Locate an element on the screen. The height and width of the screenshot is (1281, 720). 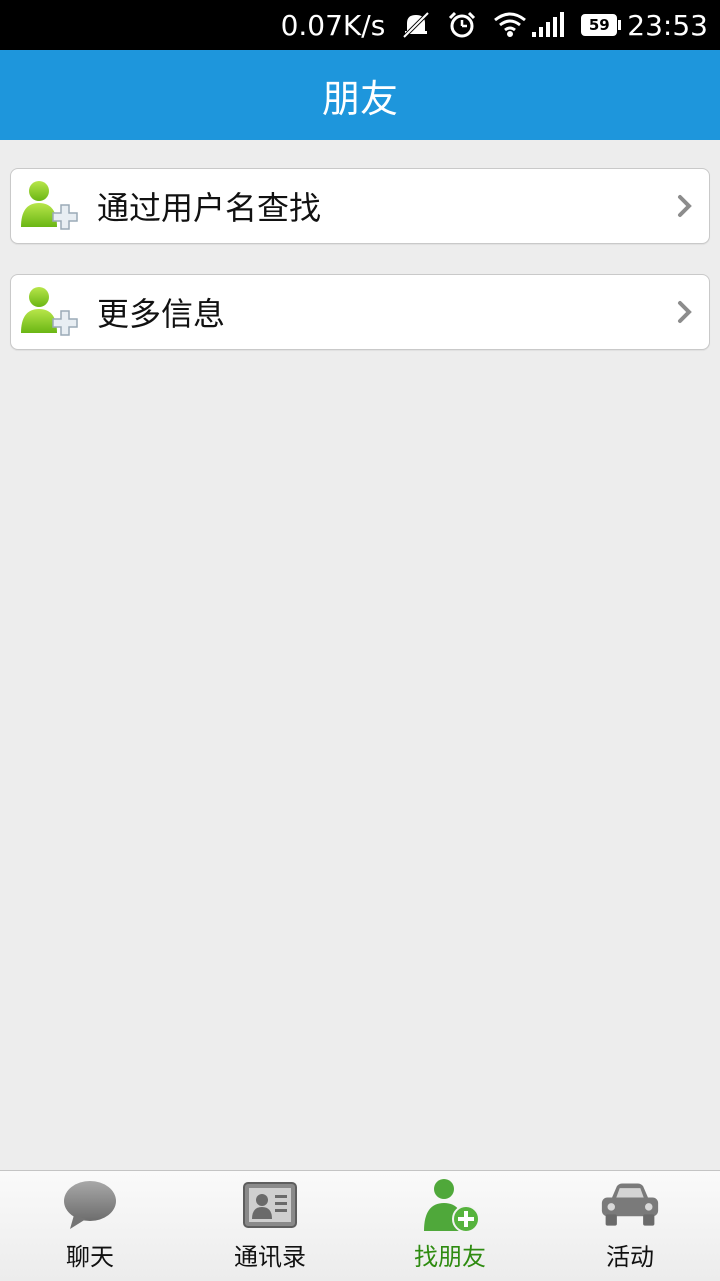
battery-icon: 59 is located at coordinates (601, 25).